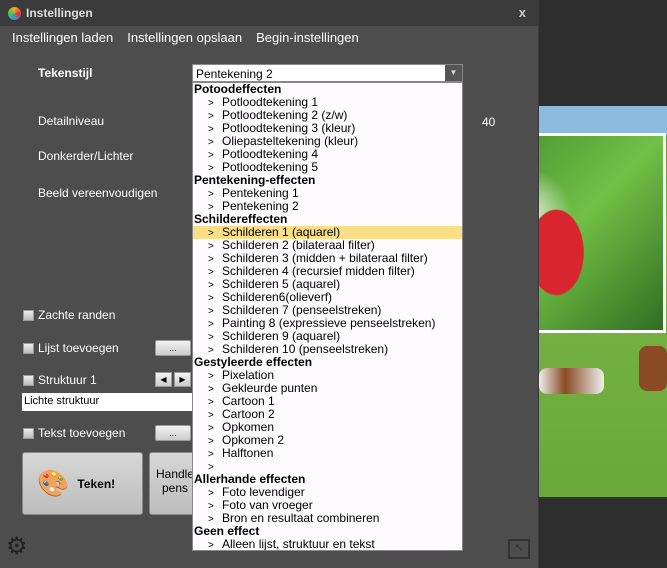 This screenshot has height=568, width=667. I want to click on option-label: Foto van vroeger, so click(267, 505).